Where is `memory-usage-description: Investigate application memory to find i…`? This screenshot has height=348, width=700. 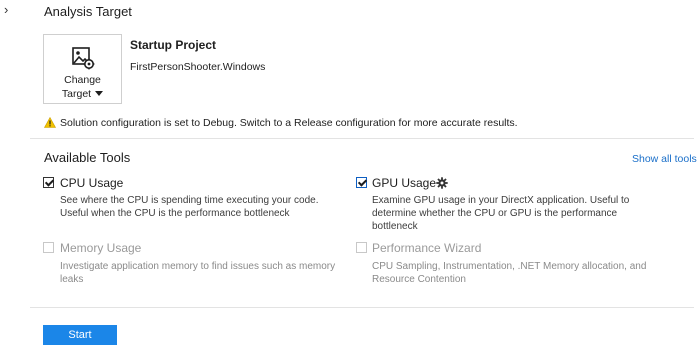 memory-usage-description: Investigate application memory to find i… is located at coordinates (198, 273).